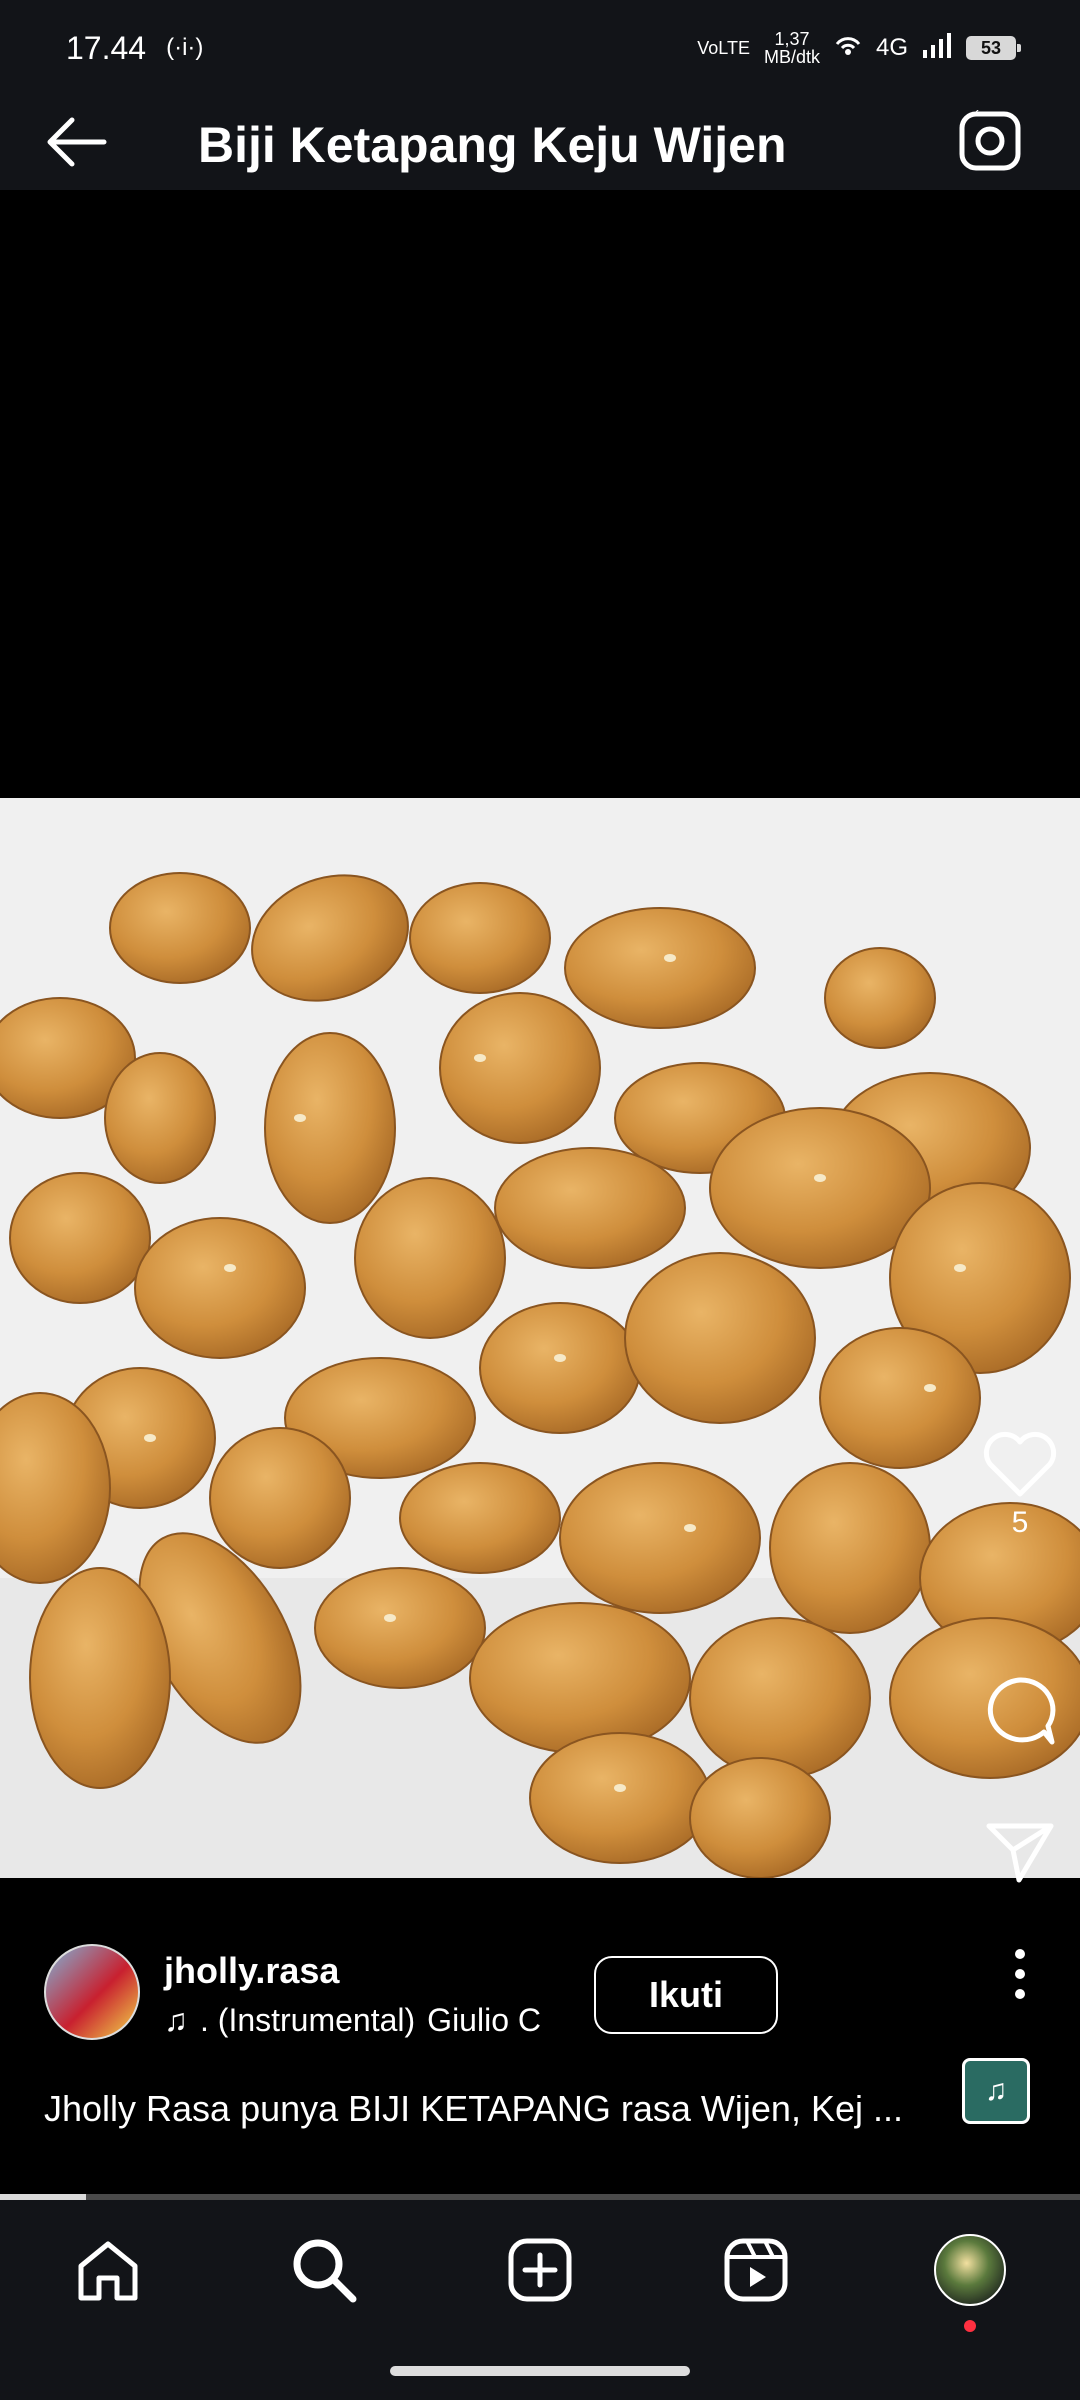 The image size is (1080, 2400). I want to click on comment-icon, so click(1021, 1711).